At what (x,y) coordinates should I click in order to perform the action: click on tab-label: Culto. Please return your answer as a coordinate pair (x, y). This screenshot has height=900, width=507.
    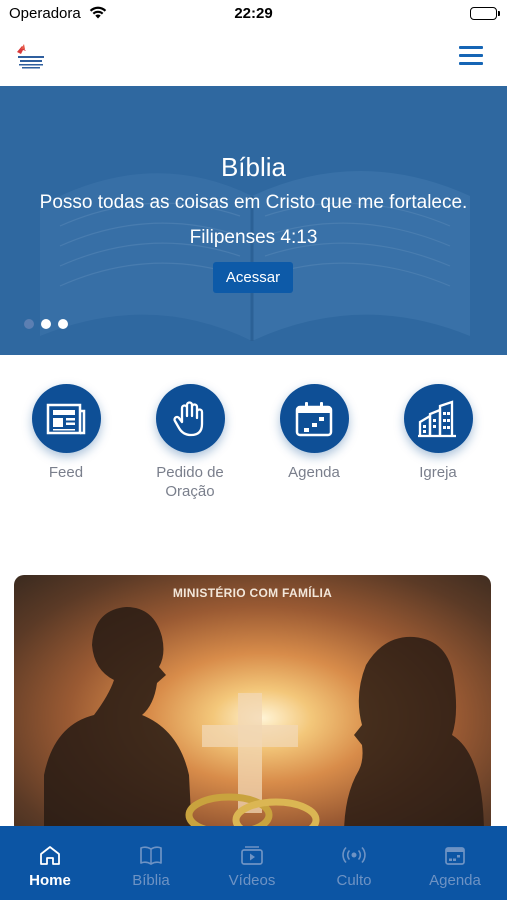
    Looking at the image, I should click on (354, 880).